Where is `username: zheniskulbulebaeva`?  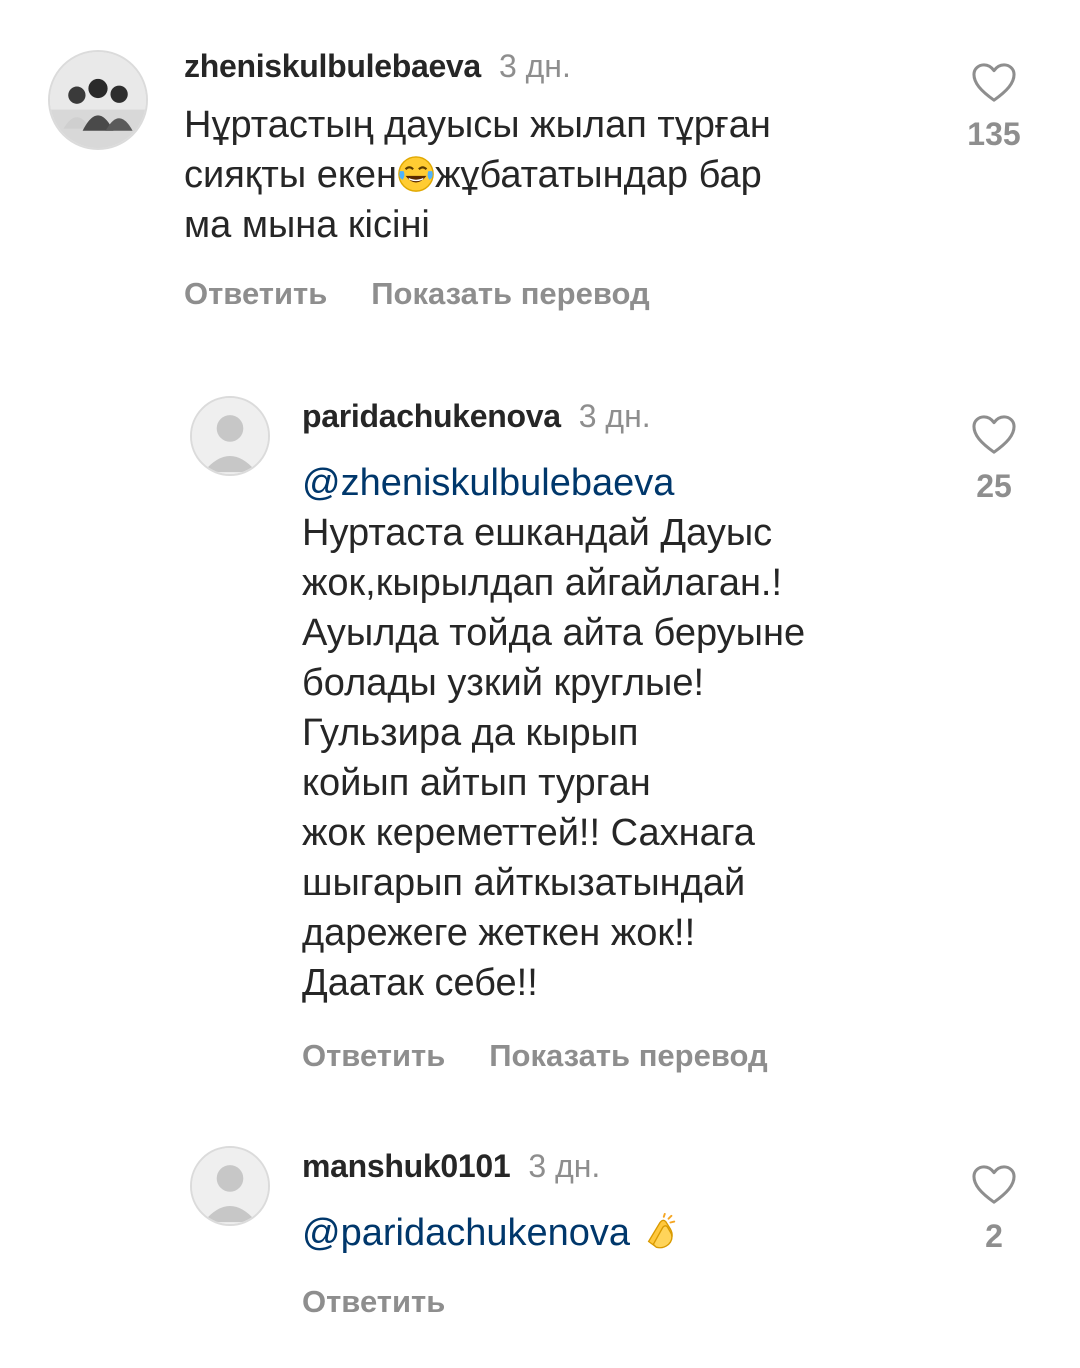
username: zheniskulbulebaeva is located at coordinates (332, 66).